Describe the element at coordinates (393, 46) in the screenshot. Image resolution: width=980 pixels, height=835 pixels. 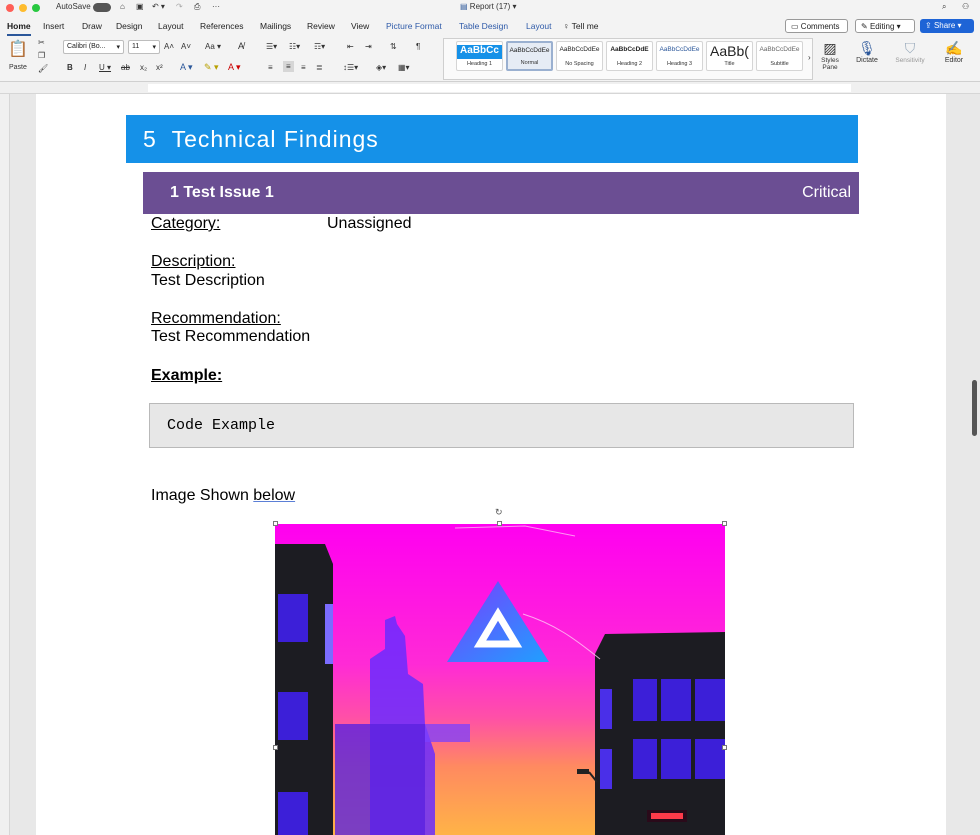
I see `sort-icon: ⇅` at that location.